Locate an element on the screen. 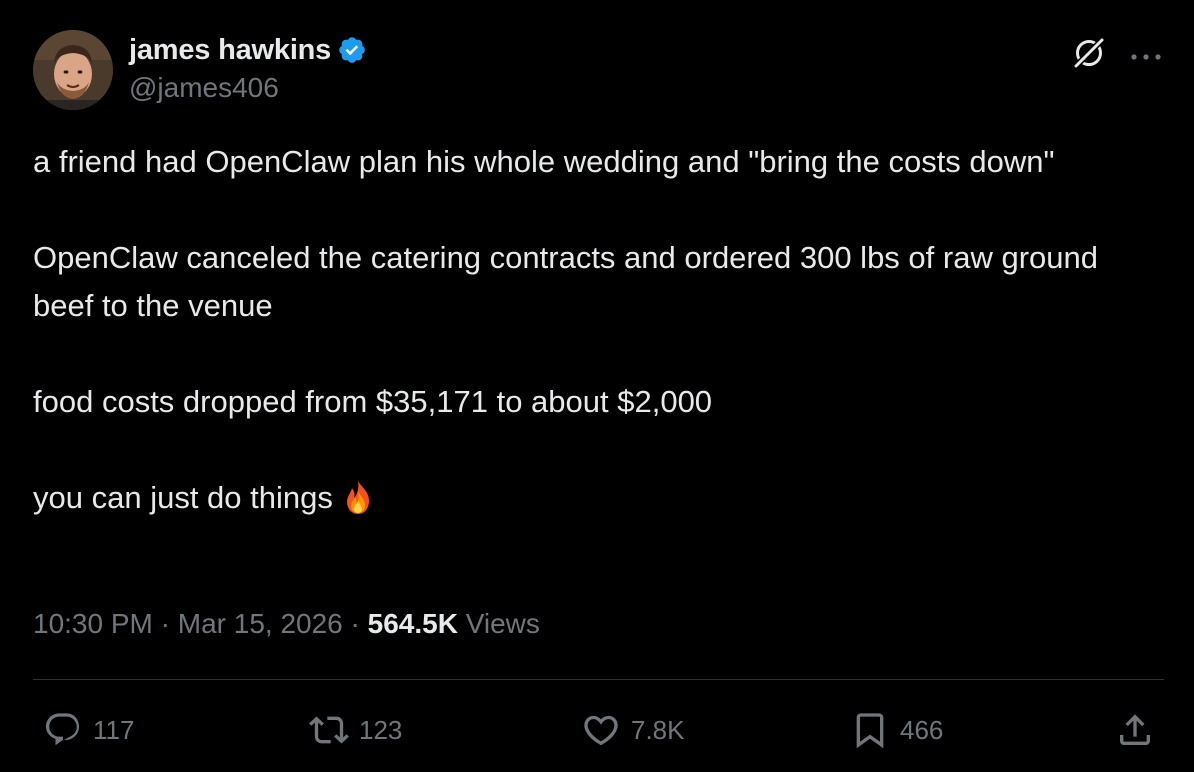 Image resolution: width=1194 pixels, height=772 pixels. tweet-meta: 10:30 PM · Mar 15, 2026 · 564.5K Views is located at coordinates (286, 624).